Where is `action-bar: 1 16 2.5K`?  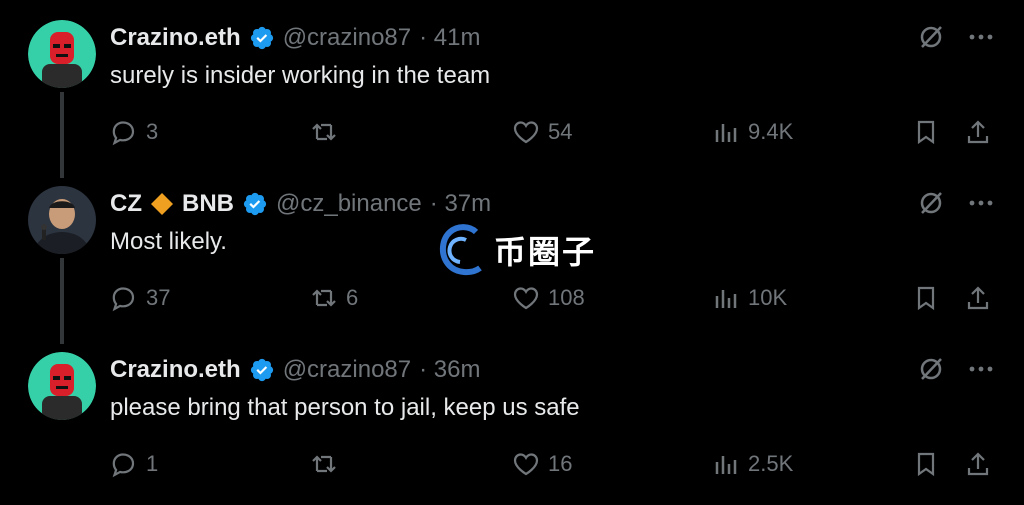
action-bar: 1 16 2.5K is located at coordinates (552, 465).